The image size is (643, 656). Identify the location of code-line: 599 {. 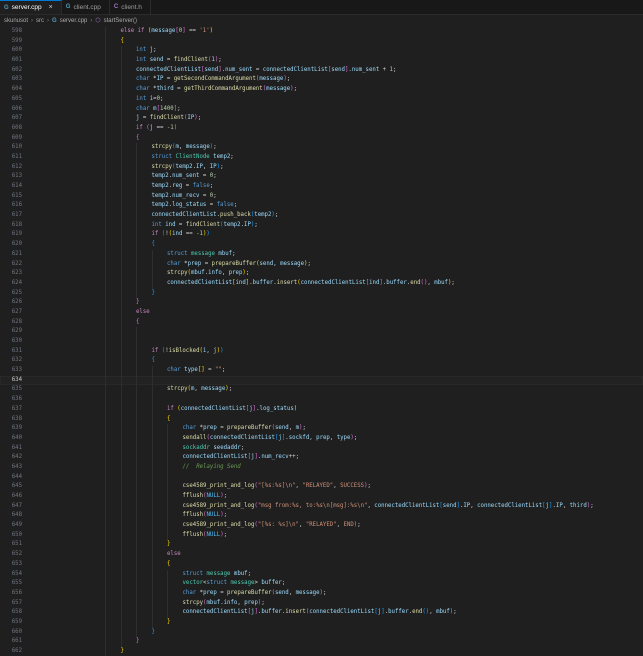
(321, 41).